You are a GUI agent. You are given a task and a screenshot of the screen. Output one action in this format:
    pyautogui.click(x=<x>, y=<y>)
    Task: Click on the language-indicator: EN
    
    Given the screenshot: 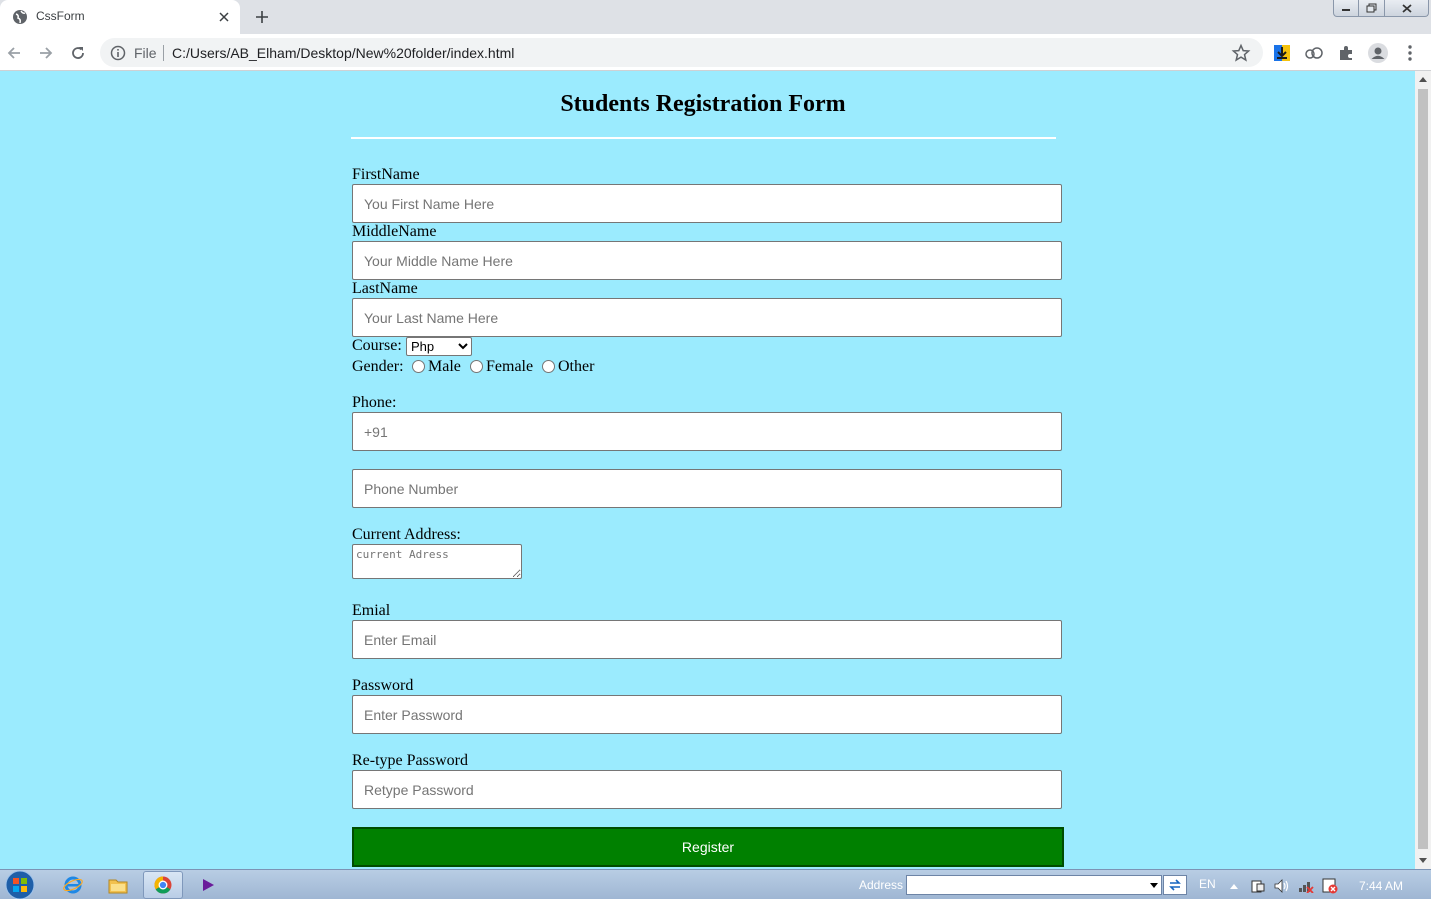 What is the action you would take?
    pyautogui.click(x=1207, y=884)
    